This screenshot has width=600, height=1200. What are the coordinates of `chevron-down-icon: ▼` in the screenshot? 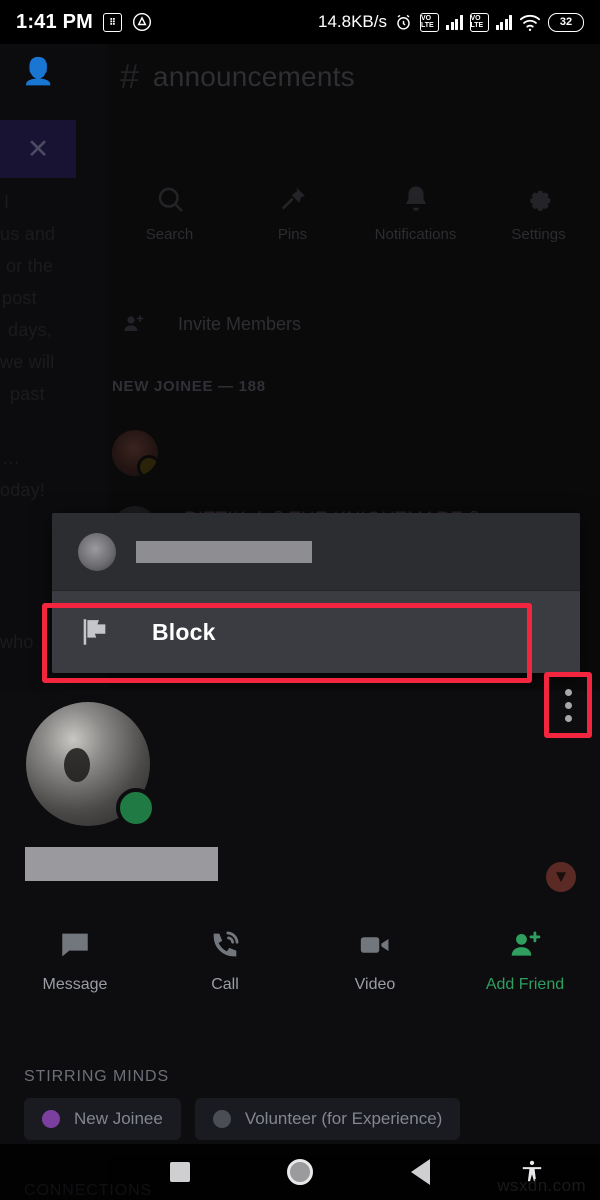 It's located at (561, 876).